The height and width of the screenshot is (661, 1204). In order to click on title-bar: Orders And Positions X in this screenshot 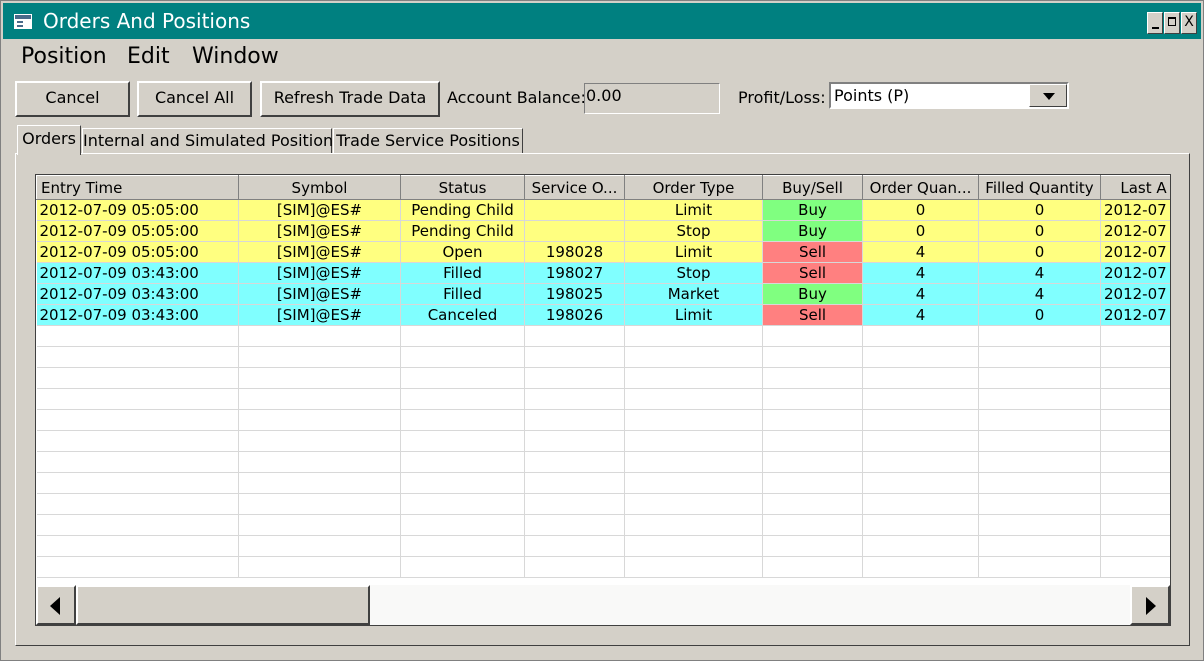, I will do `click(602, 21)`.